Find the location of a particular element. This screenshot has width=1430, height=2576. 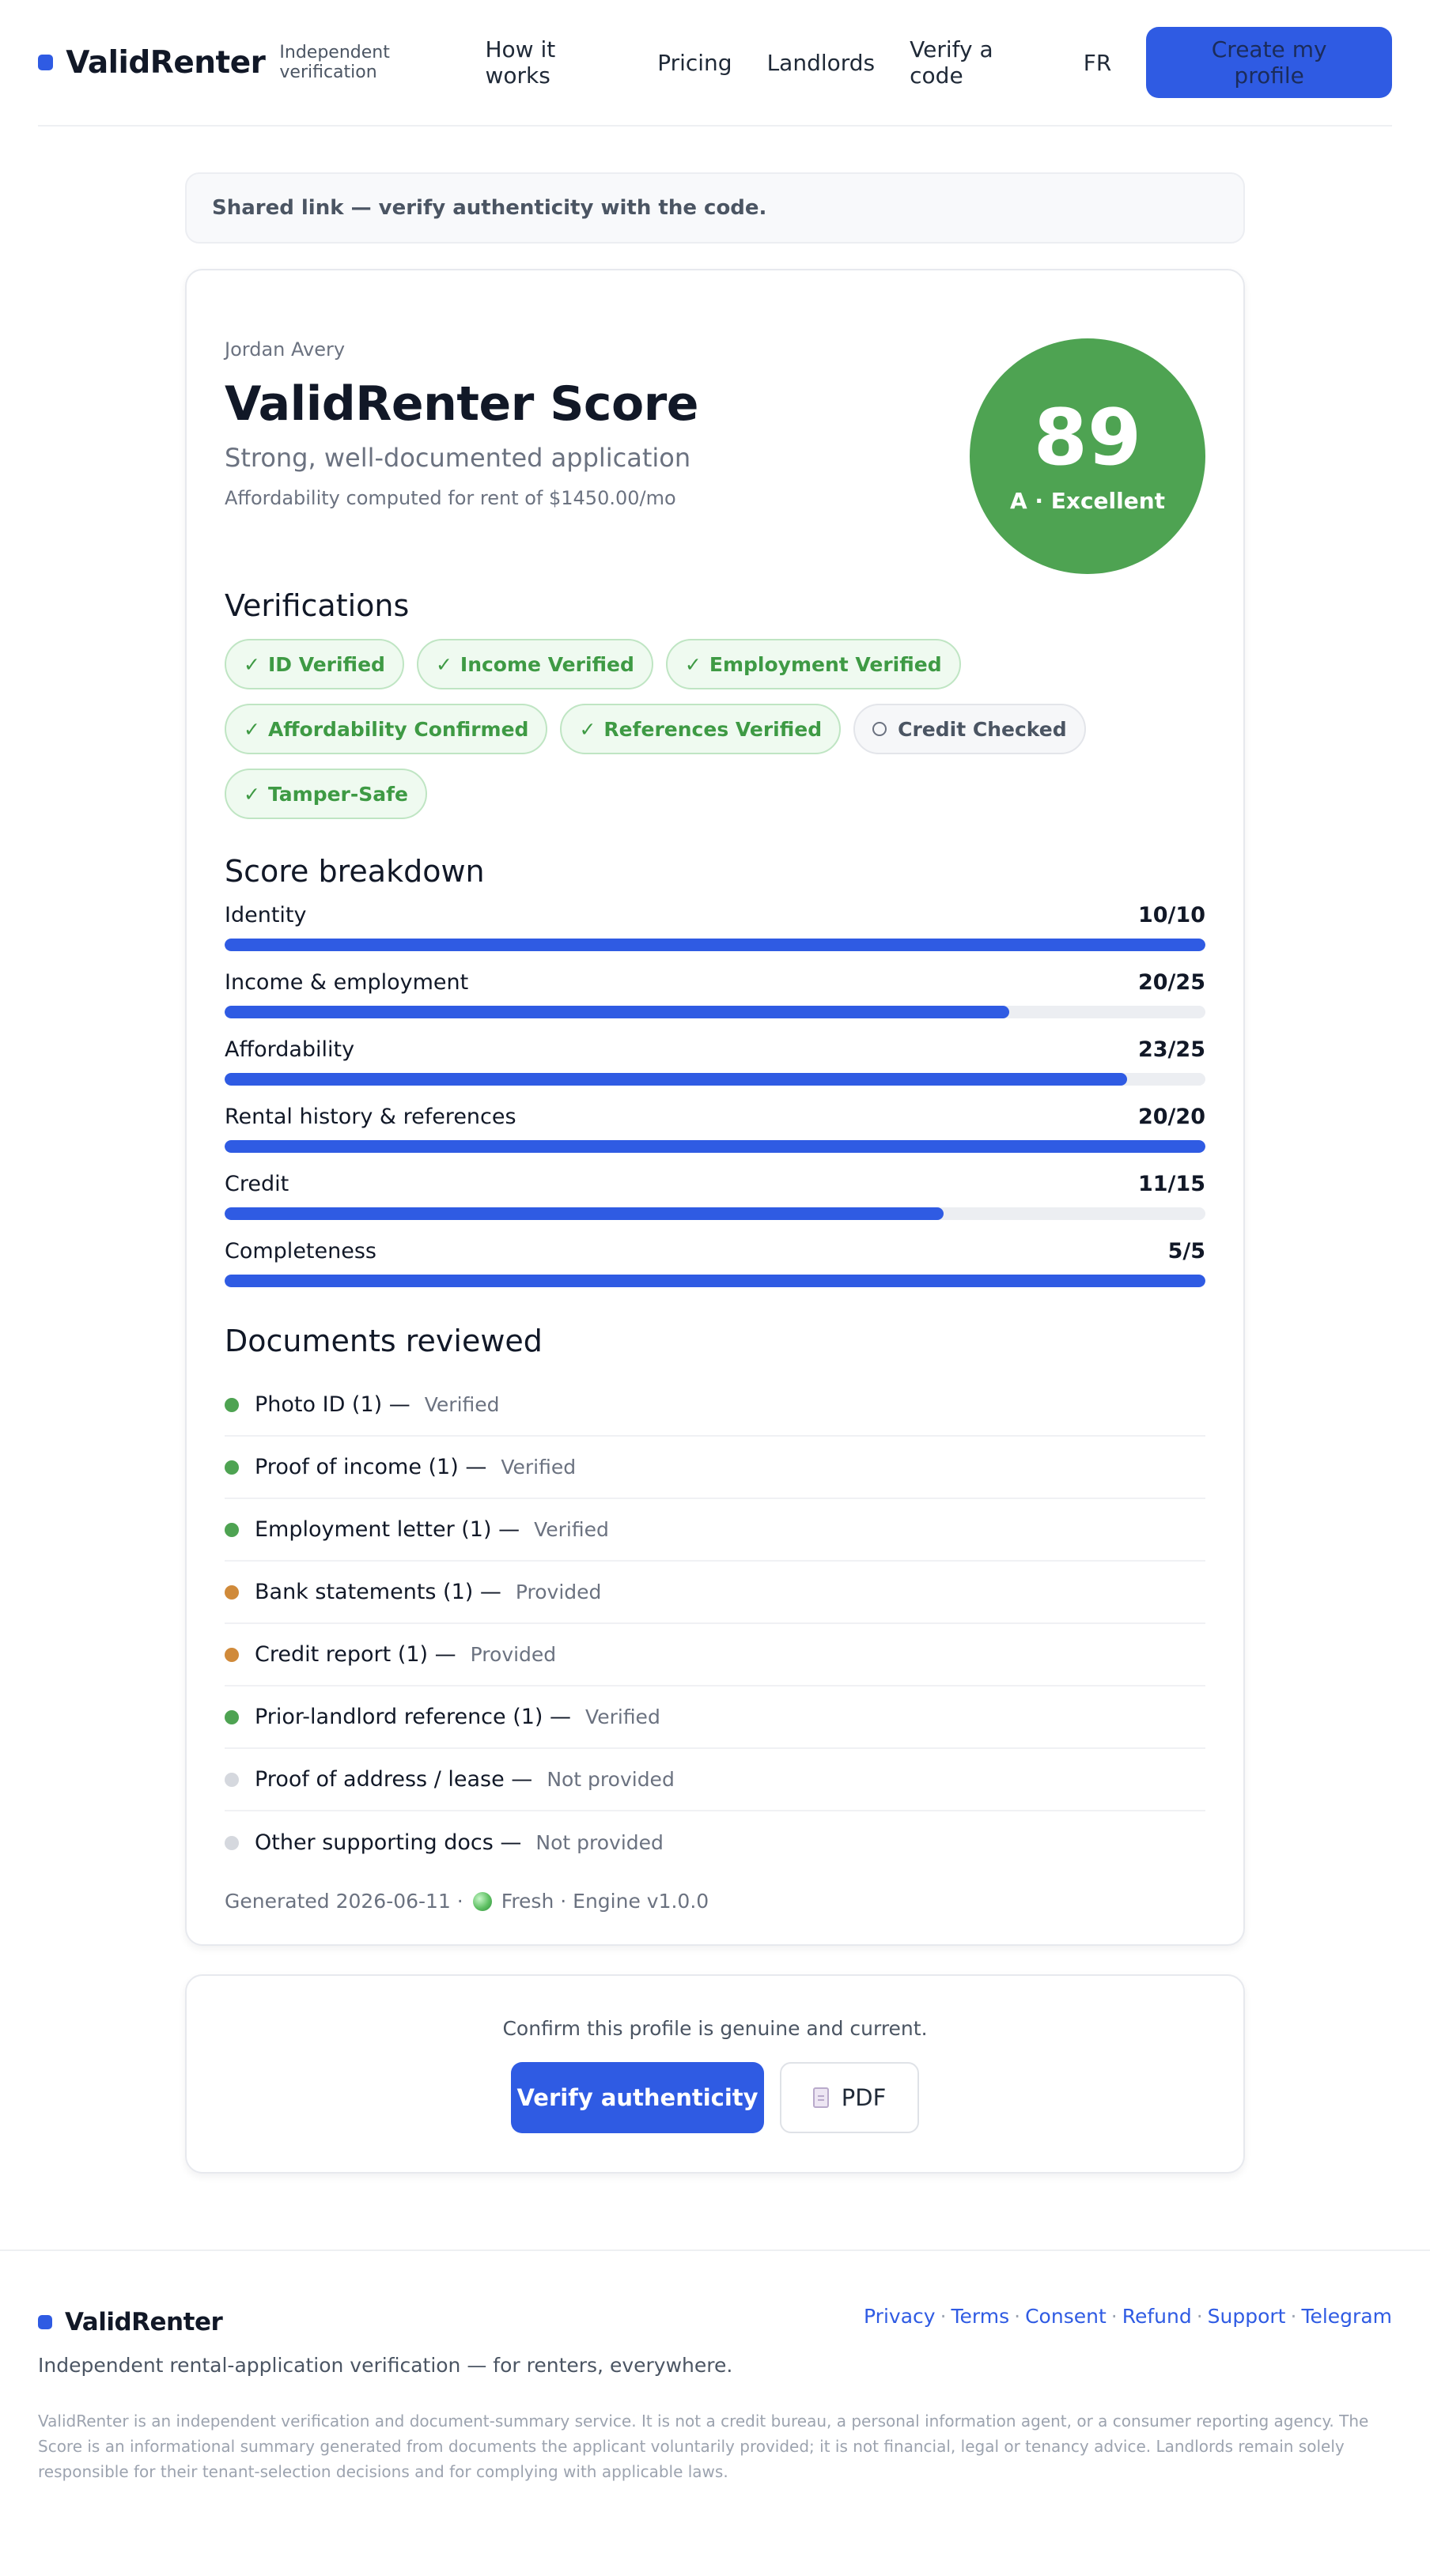

pdf-button: PDF is located at coordinates (849, 2097).